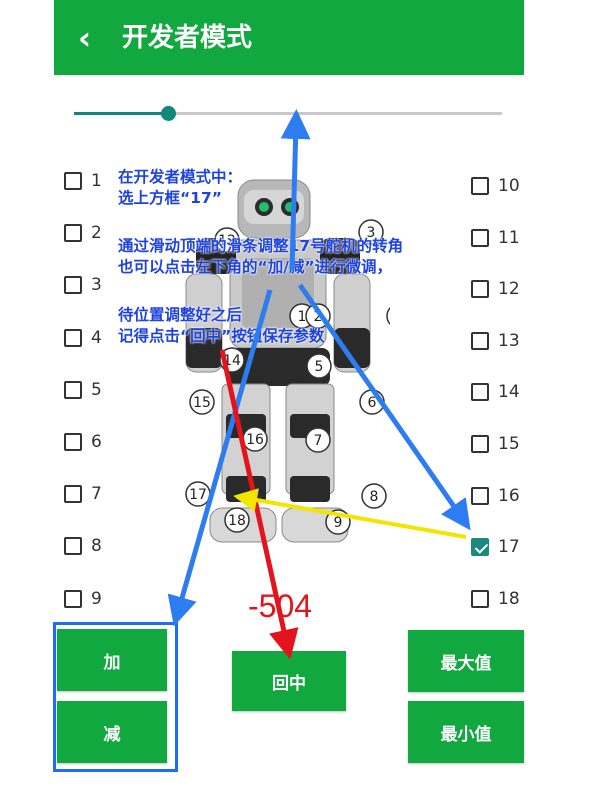 The width and height of the screenshot is (599, 787). I want to click on arrow-to-center-button, so click(259, 504).